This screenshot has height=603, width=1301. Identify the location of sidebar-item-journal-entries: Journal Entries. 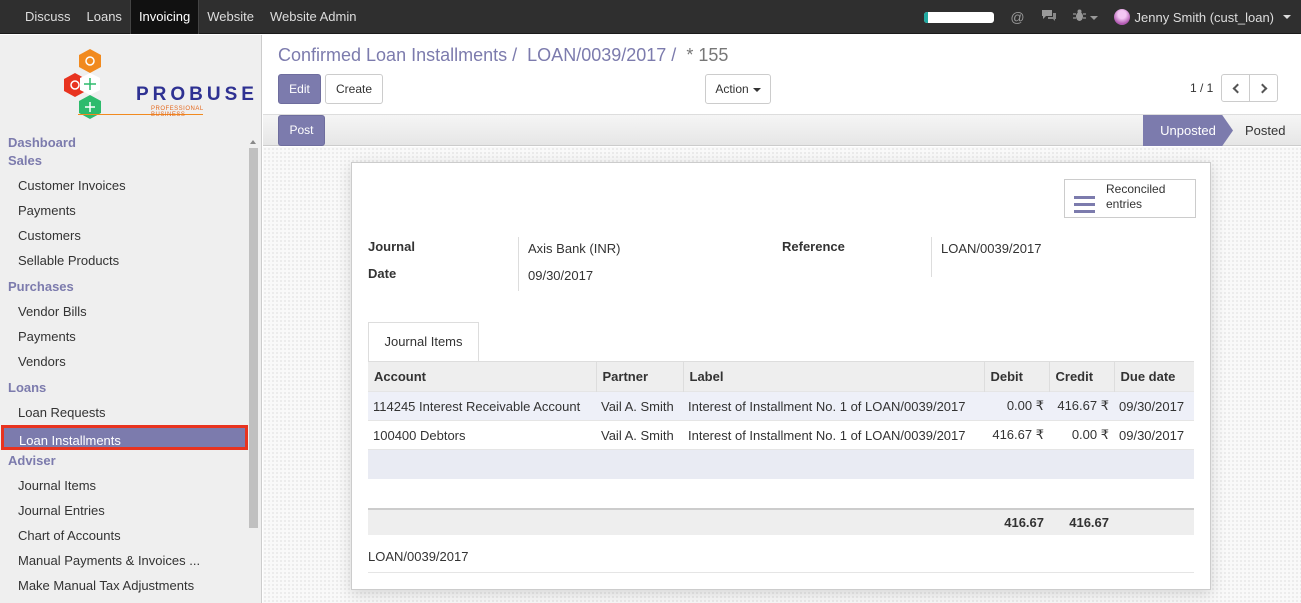
(124, 510).